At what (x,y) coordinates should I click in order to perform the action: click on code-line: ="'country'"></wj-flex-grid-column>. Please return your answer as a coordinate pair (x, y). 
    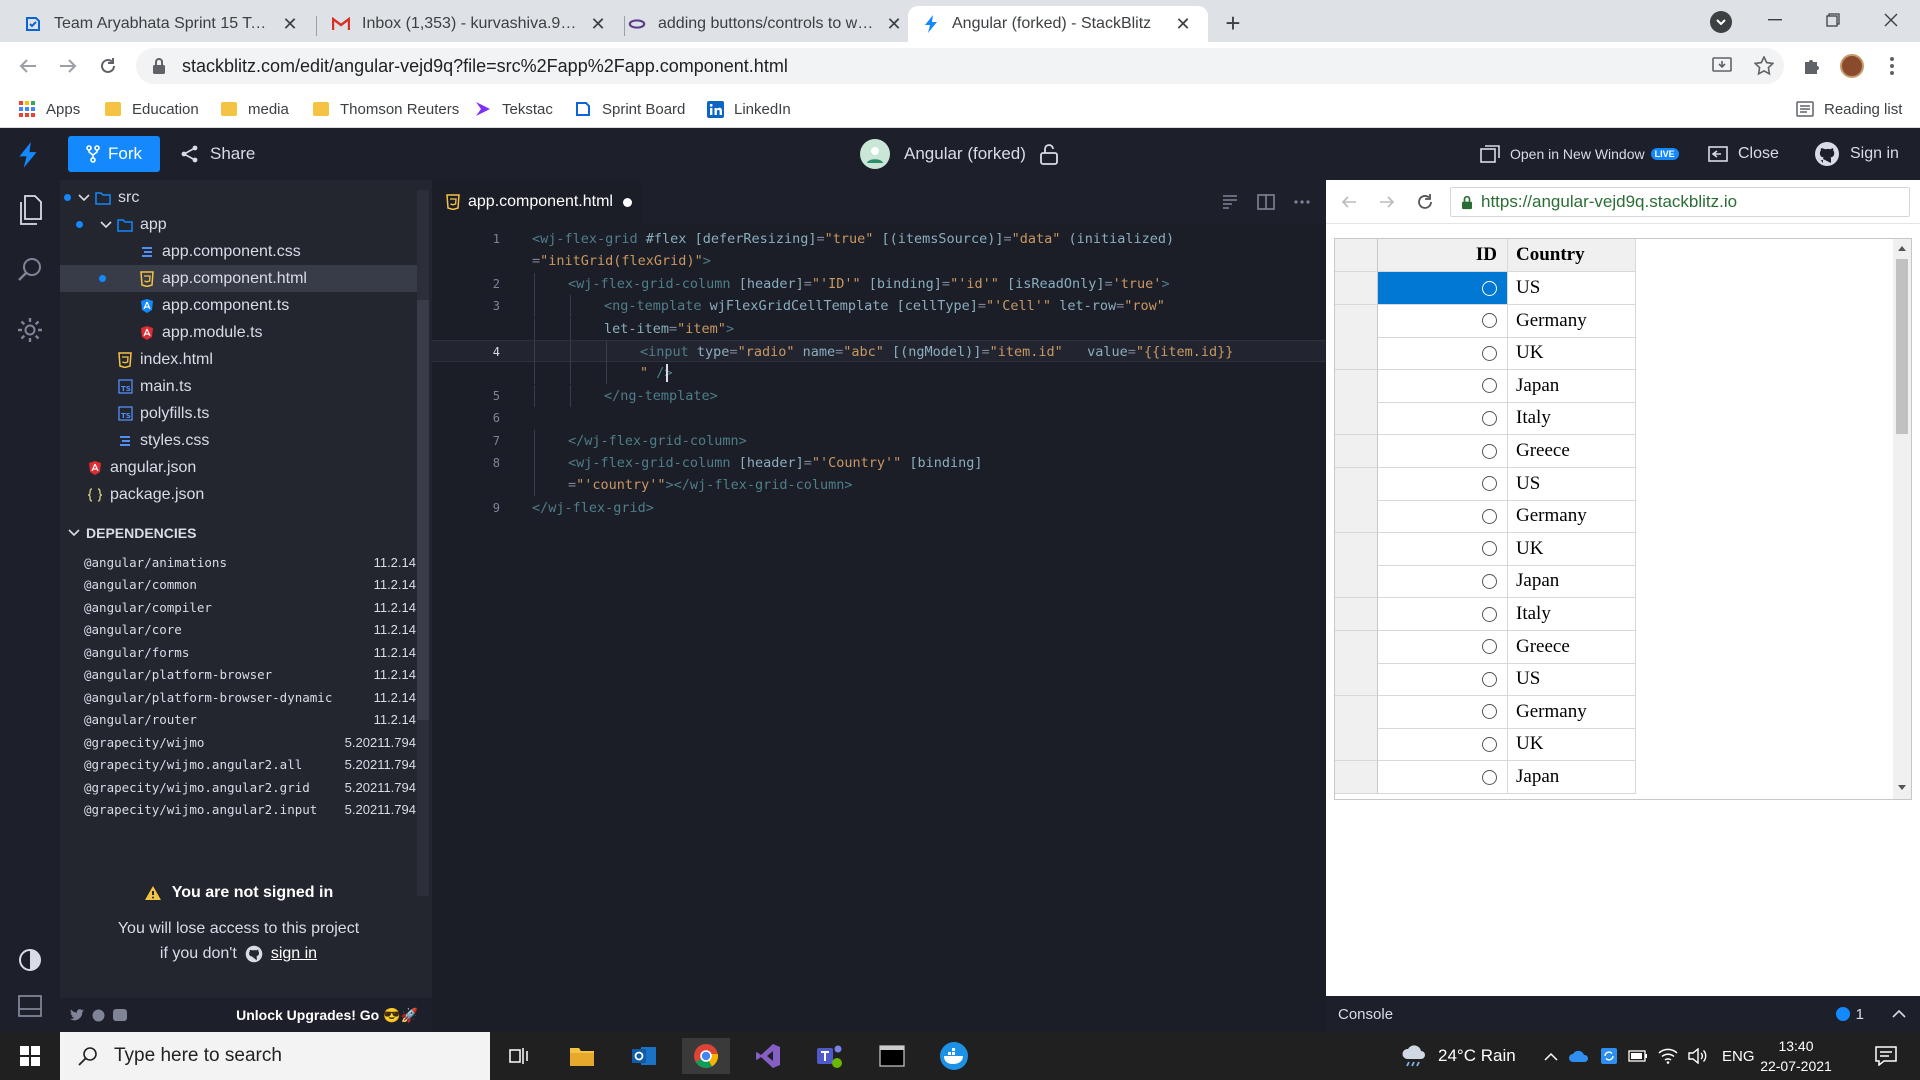
    Looking at the image, I should click on (879, 485).